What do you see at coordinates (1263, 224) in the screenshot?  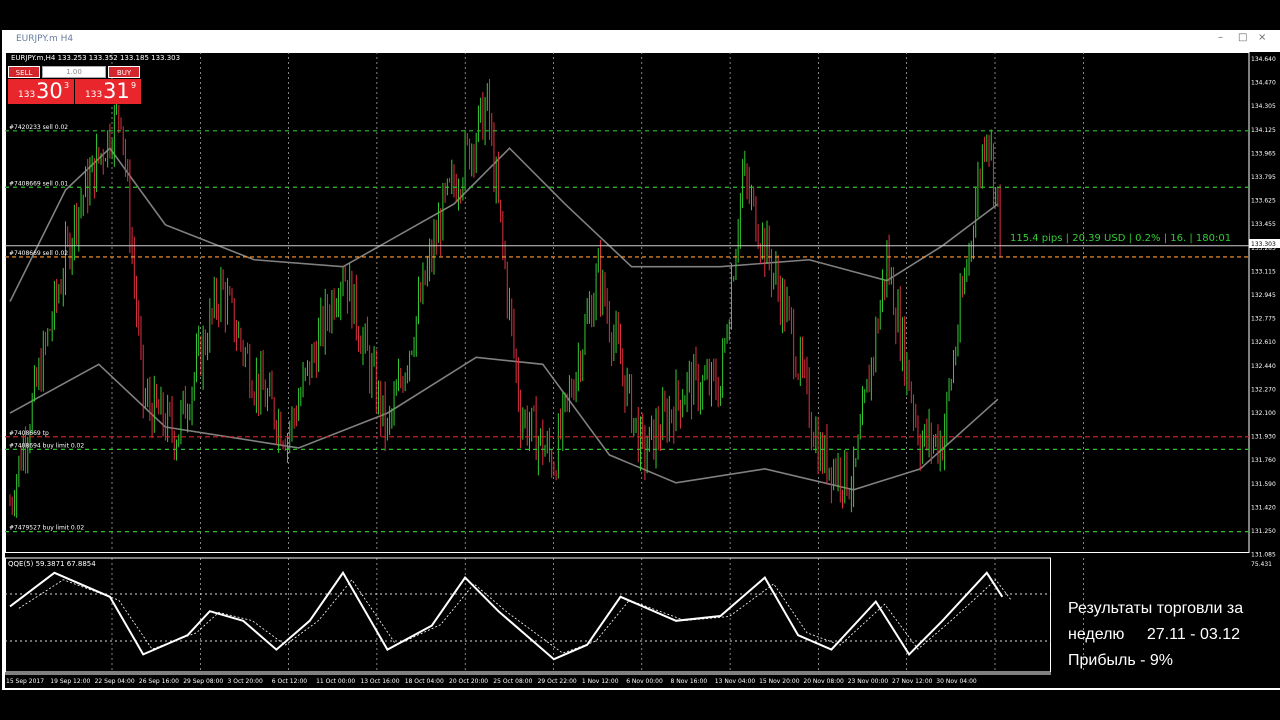 I see `price-tick-label: 133.455` at bounding box center [1263, 224].